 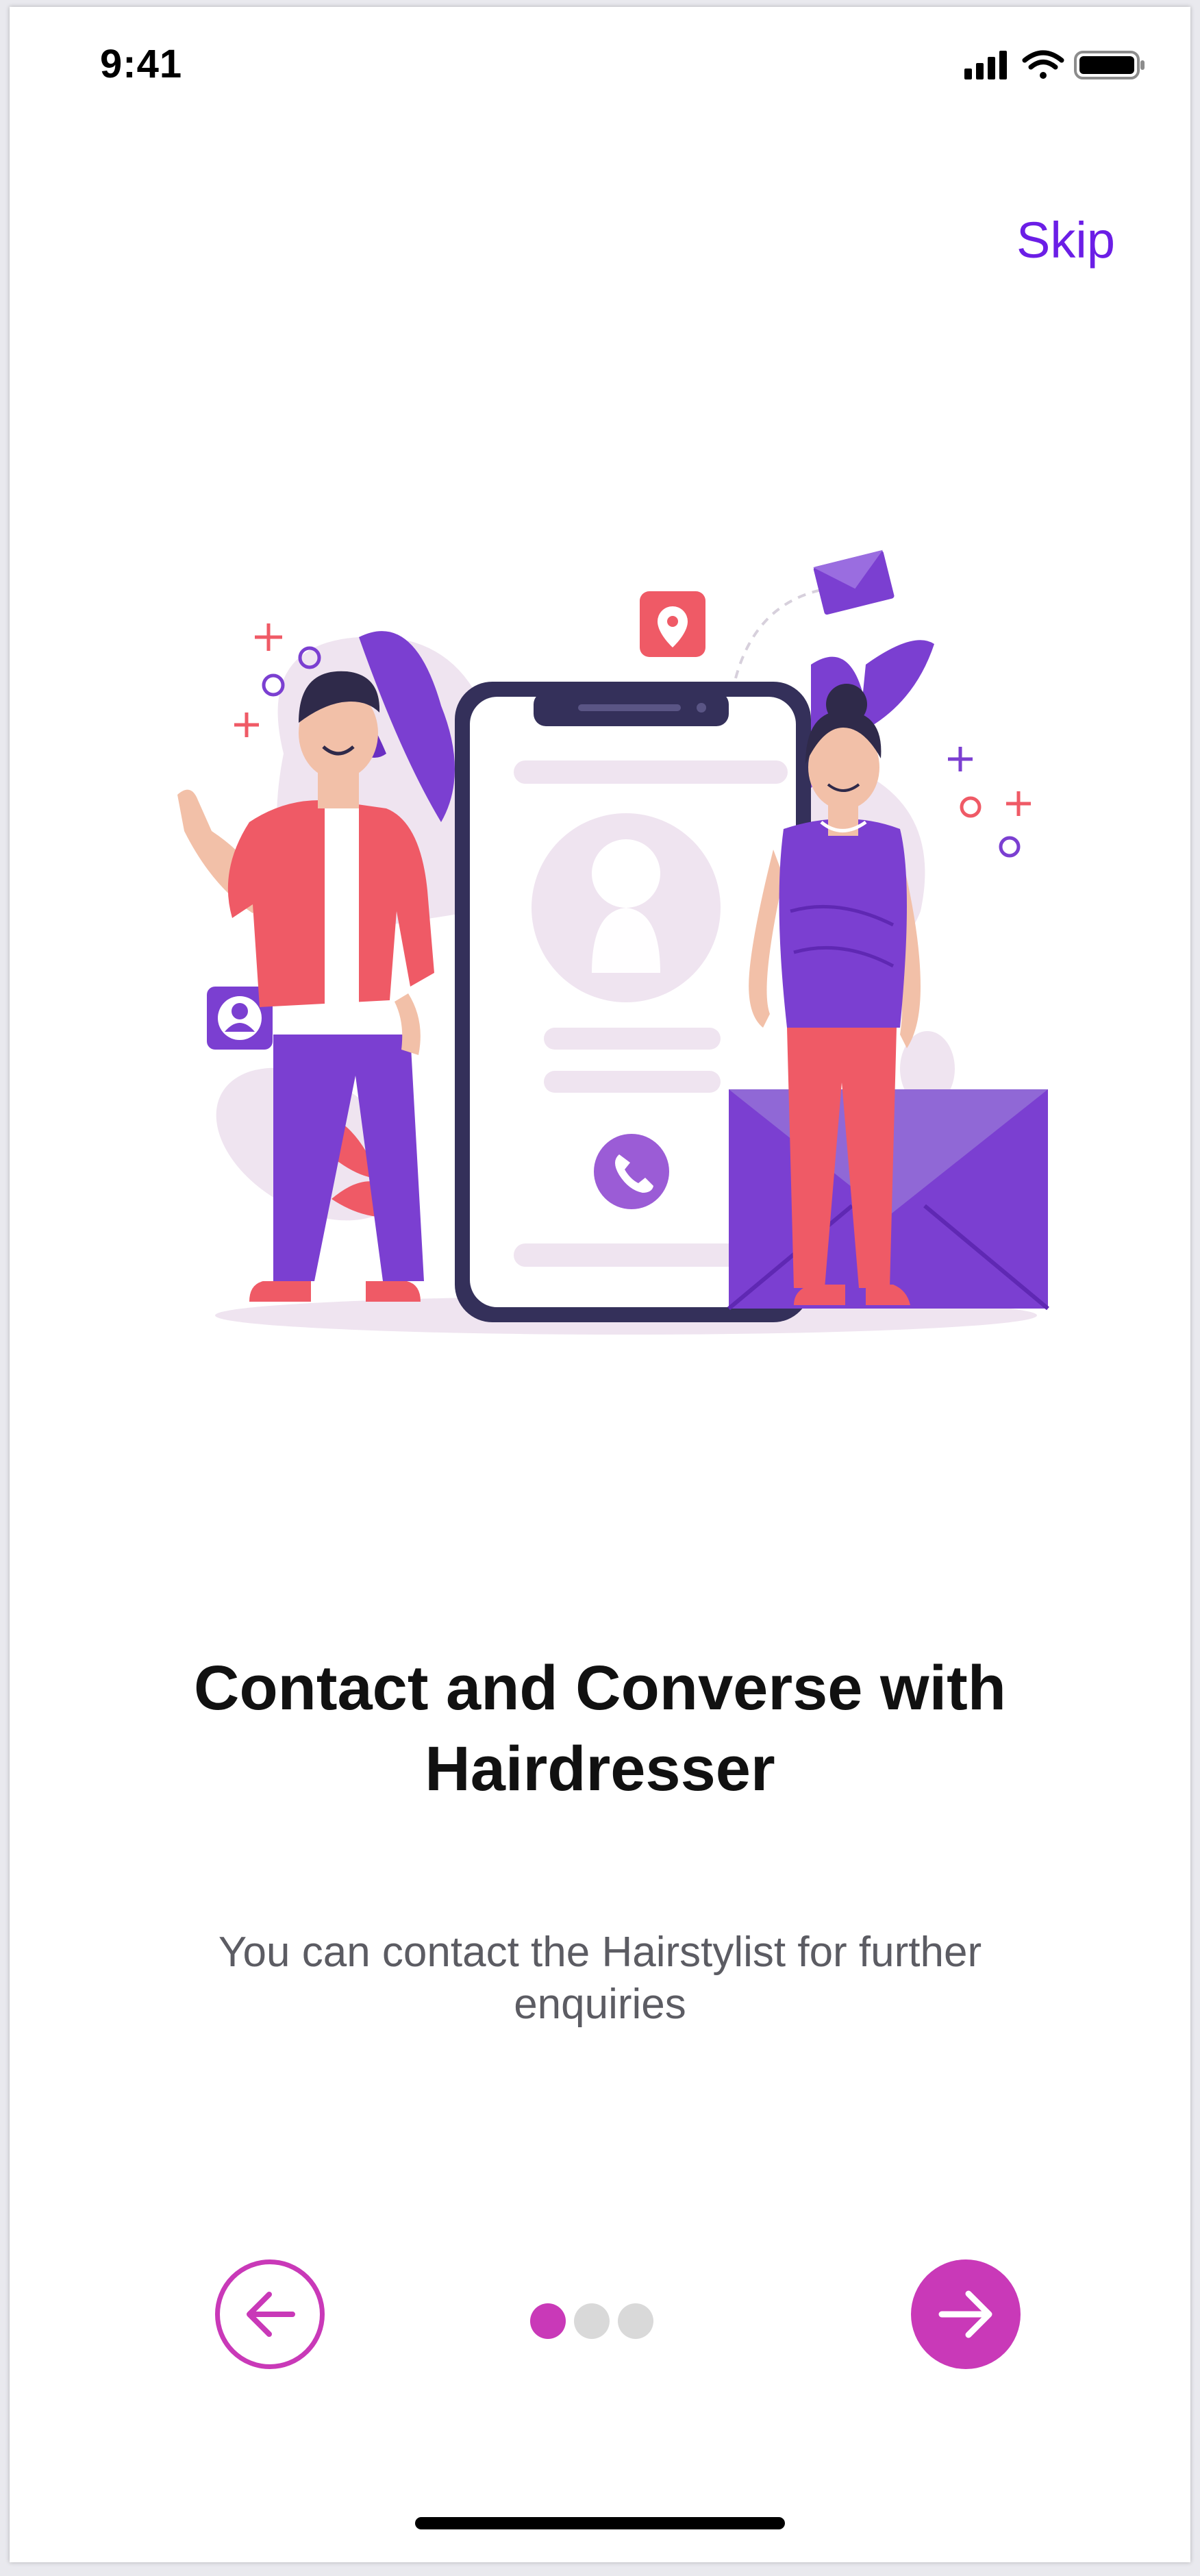 I want to click on status-bar: 9:41, so click(x=600, y=58).